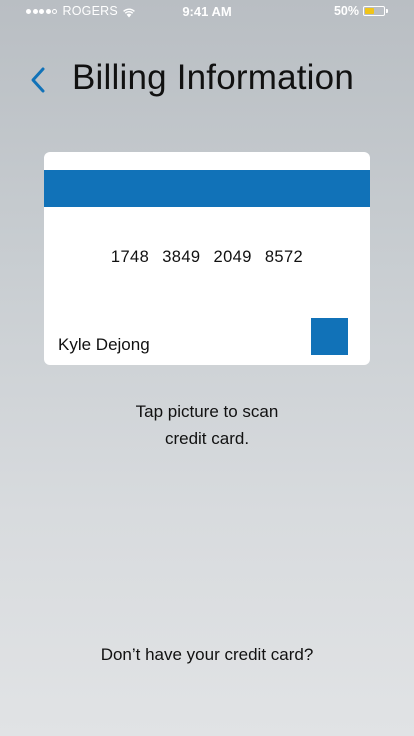 The width and height of the screenshot is (414, 736). Describe the element at coordinates (130, 257) in the screenshot. I see `card-number-group: 1748` at that location.